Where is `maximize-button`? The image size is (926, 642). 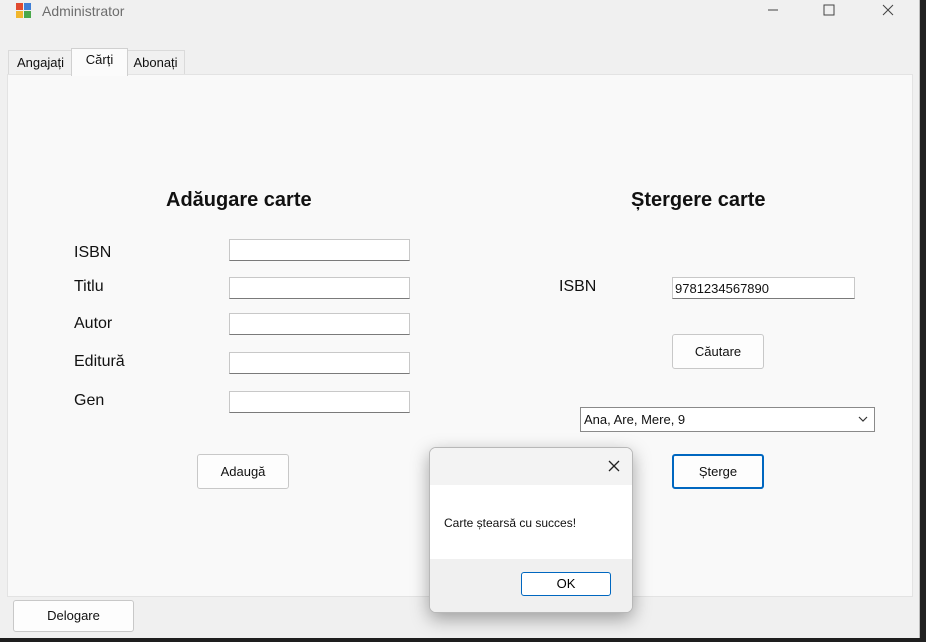
maximize-button is located at coordinates (829, 12).